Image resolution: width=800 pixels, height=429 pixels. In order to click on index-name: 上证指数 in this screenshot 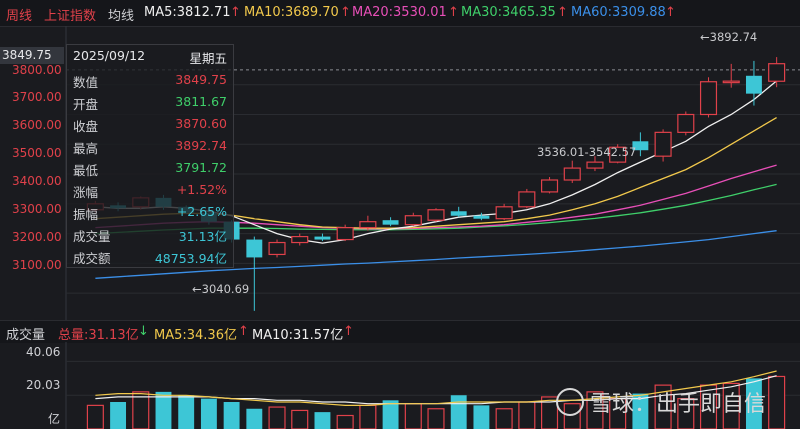, I will do `click(70, 14)`.